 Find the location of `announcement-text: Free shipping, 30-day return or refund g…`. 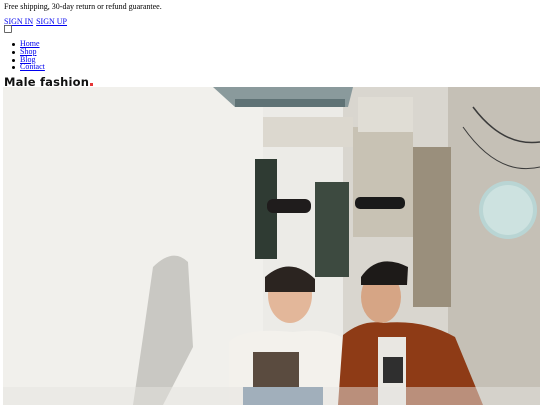

announcement-text: Free shipping, 30-day return or refund g… is located at coordinates (83, 6).